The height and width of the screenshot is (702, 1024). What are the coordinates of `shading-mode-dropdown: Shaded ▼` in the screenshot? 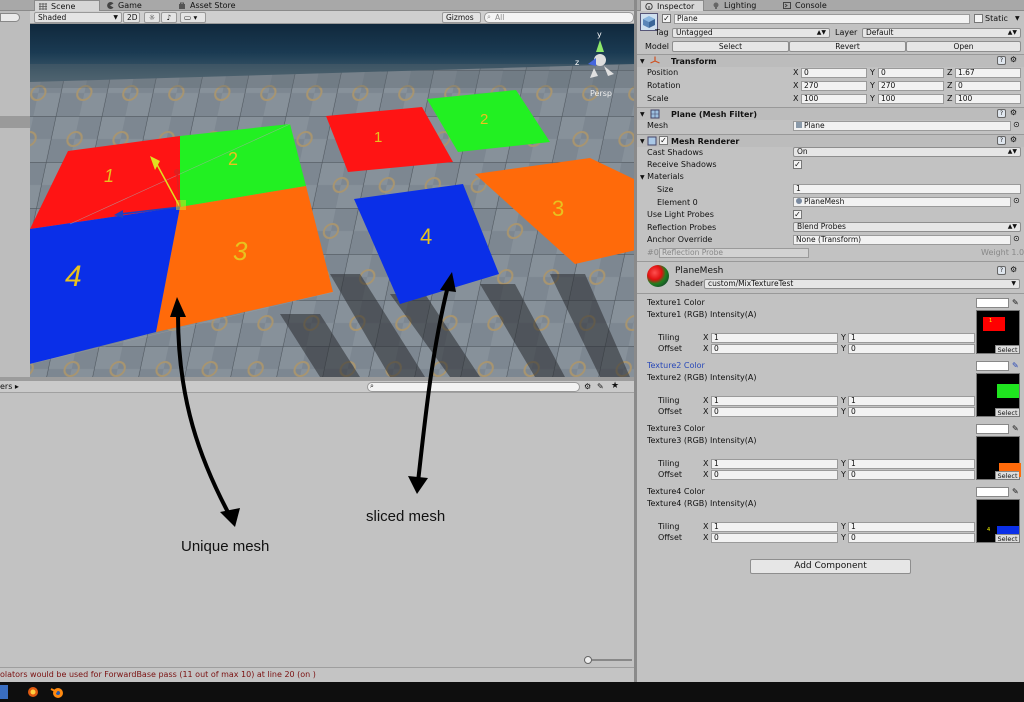 It's located at (78, 17).